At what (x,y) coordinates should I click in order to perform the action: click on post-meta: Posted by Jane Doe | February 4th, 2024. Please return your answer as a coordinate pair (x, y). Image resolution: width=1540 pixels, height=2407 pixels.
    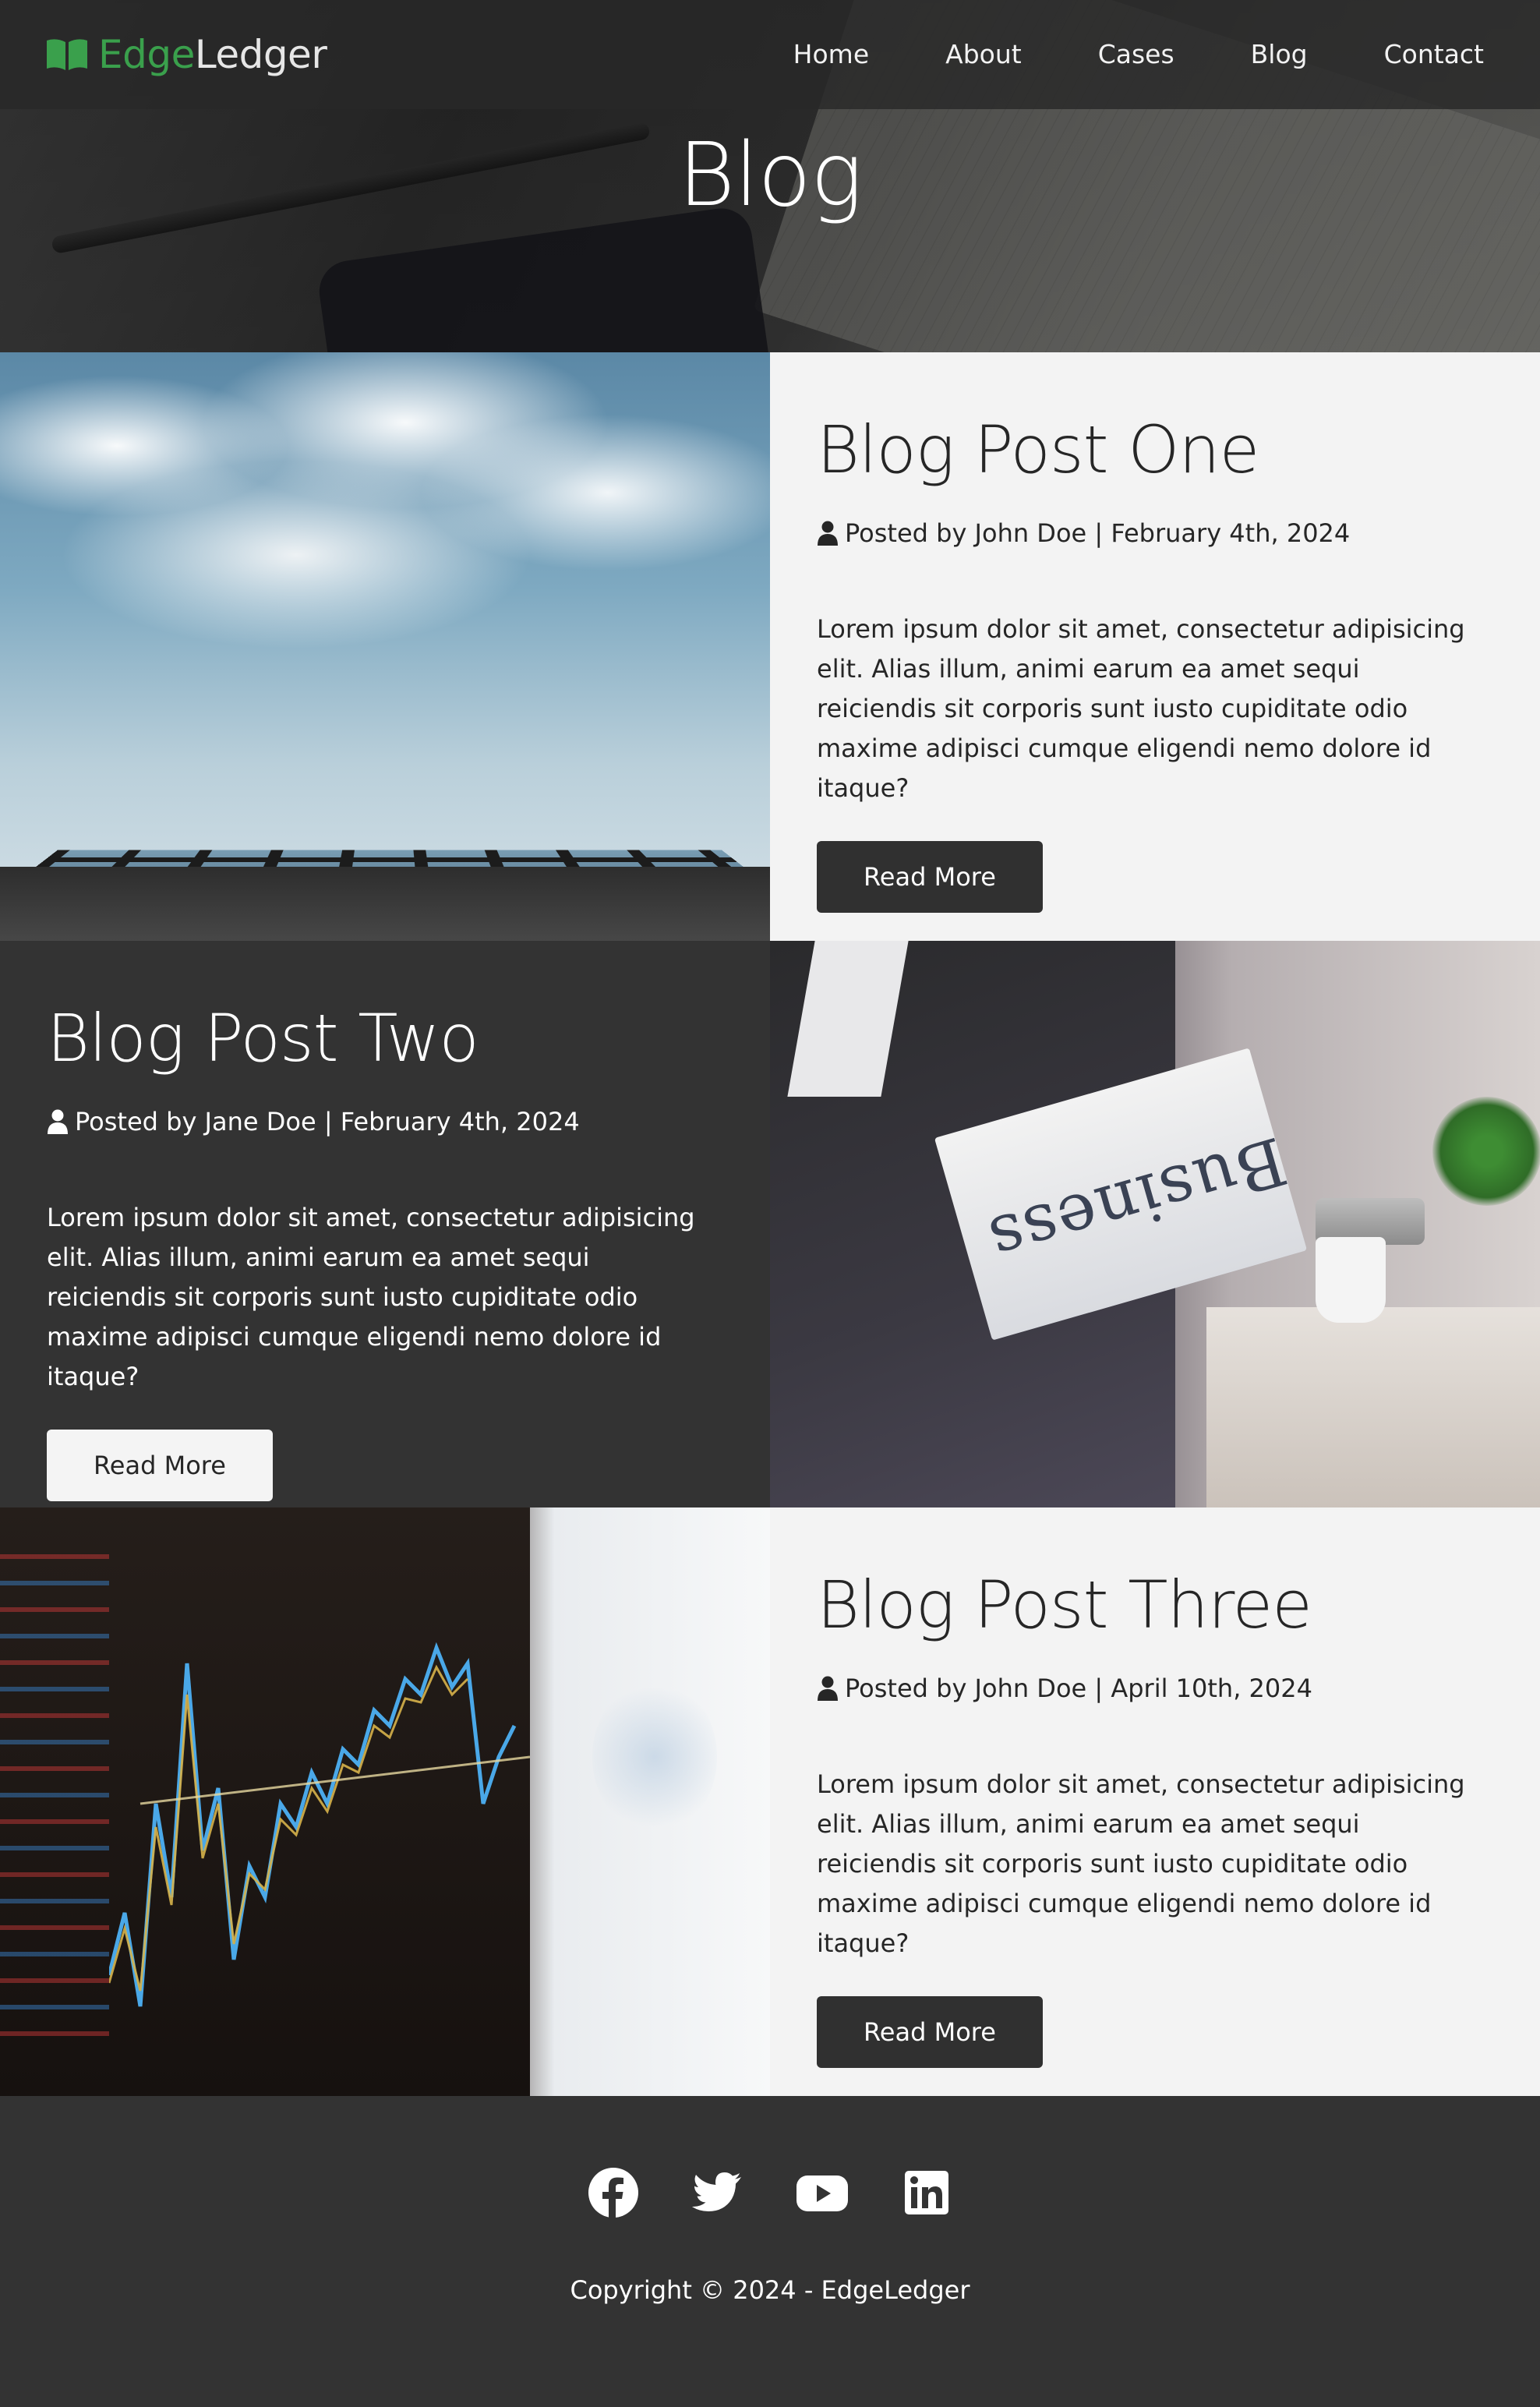
    Looking at the image, I should click on (385, 1122).